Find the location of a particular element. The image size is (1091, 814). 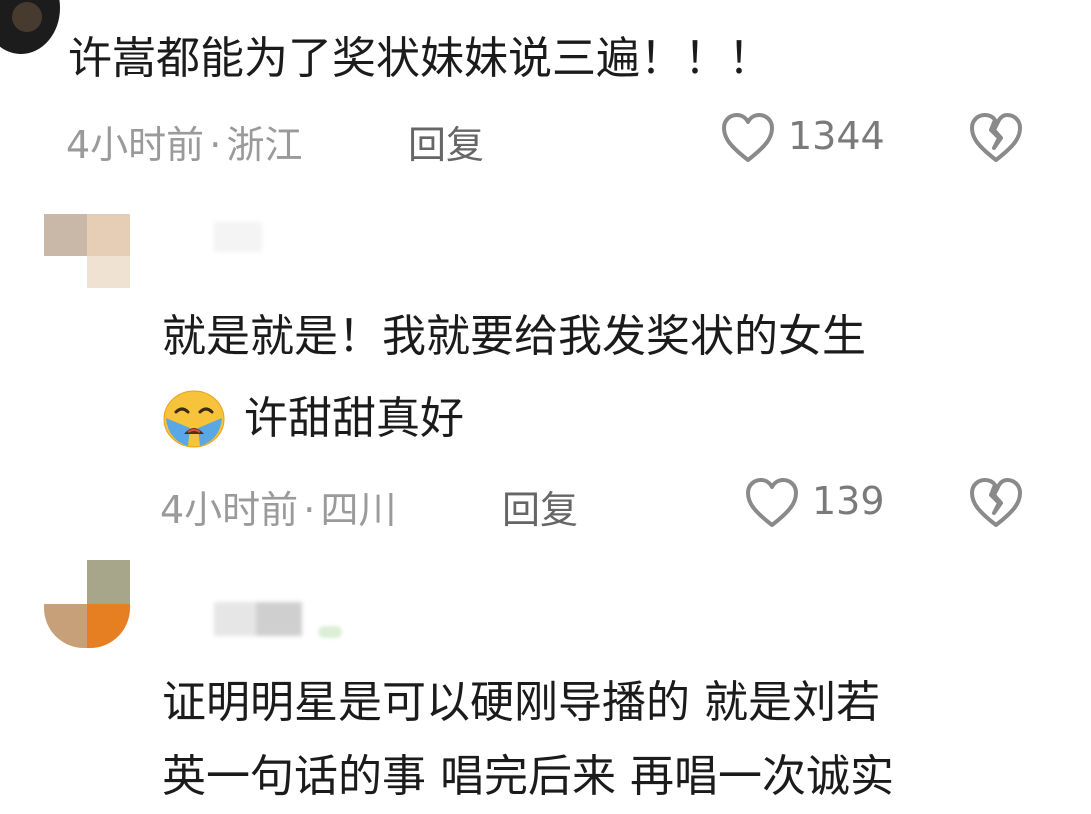

comment-meta: 4小时前 · 四川 is located at coordinates (278, 506).